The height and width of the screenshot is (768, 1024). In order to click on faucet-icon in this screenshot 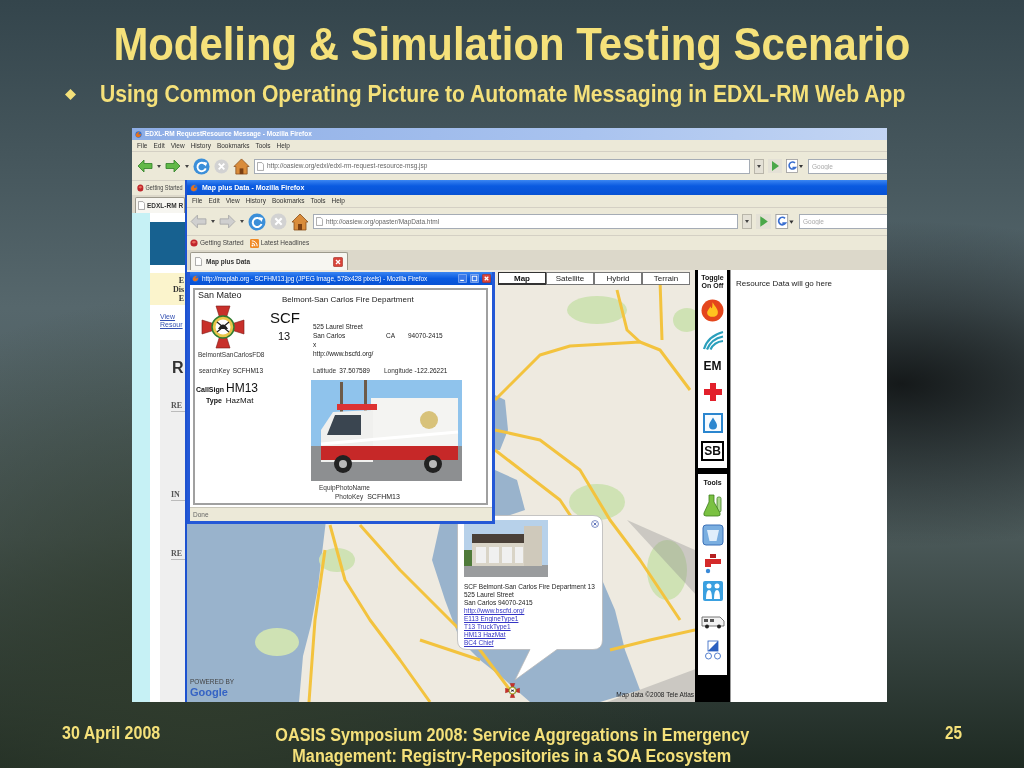, I will do `click(712, 564)`.